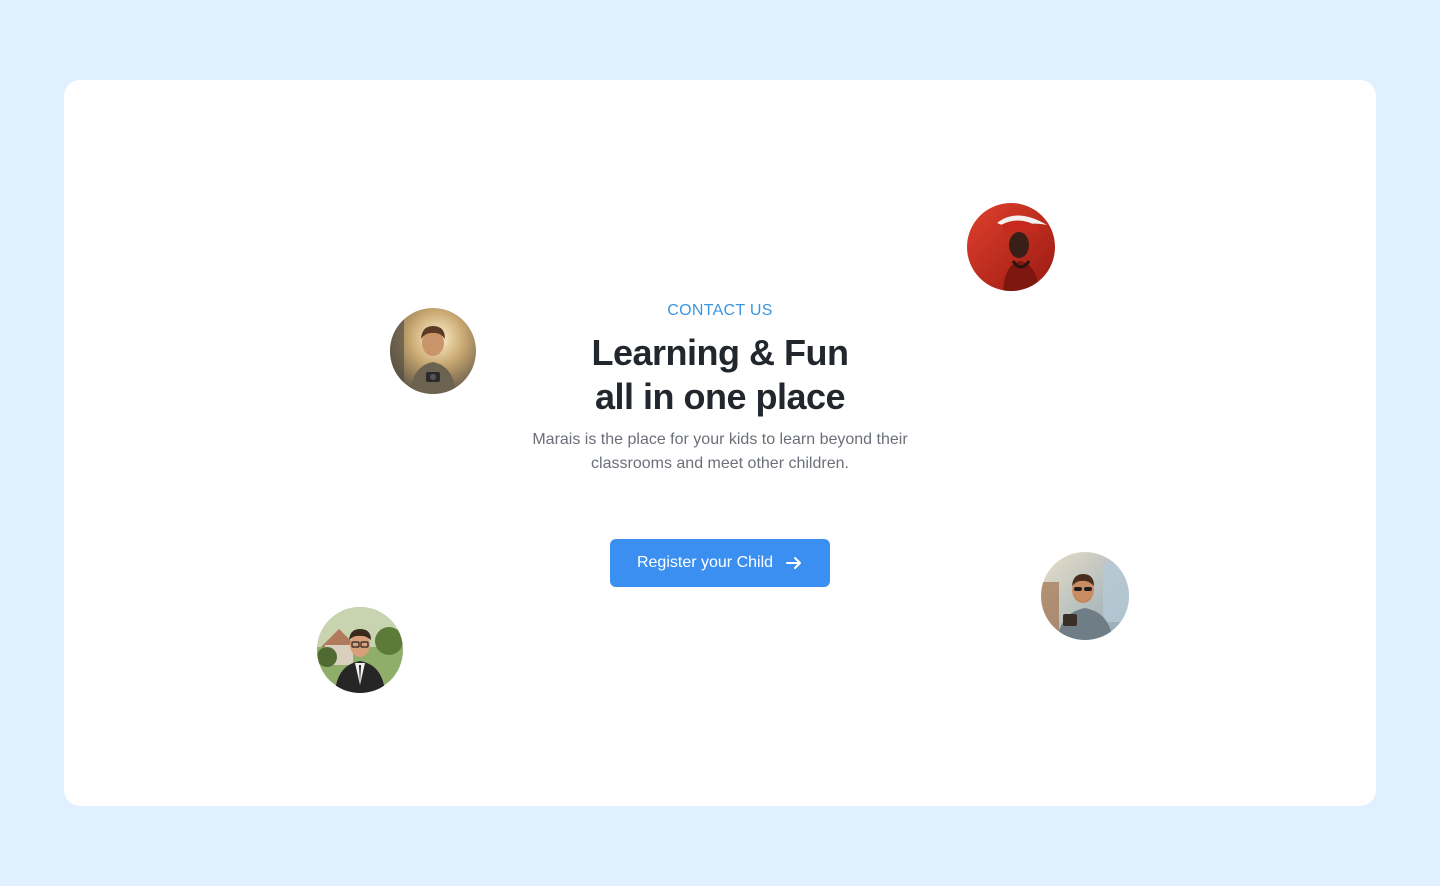 The image size is (1440, 886). Describe the element at coordinates (794, 563) in the screenshot. I see `arrow-right-icon` at that location.